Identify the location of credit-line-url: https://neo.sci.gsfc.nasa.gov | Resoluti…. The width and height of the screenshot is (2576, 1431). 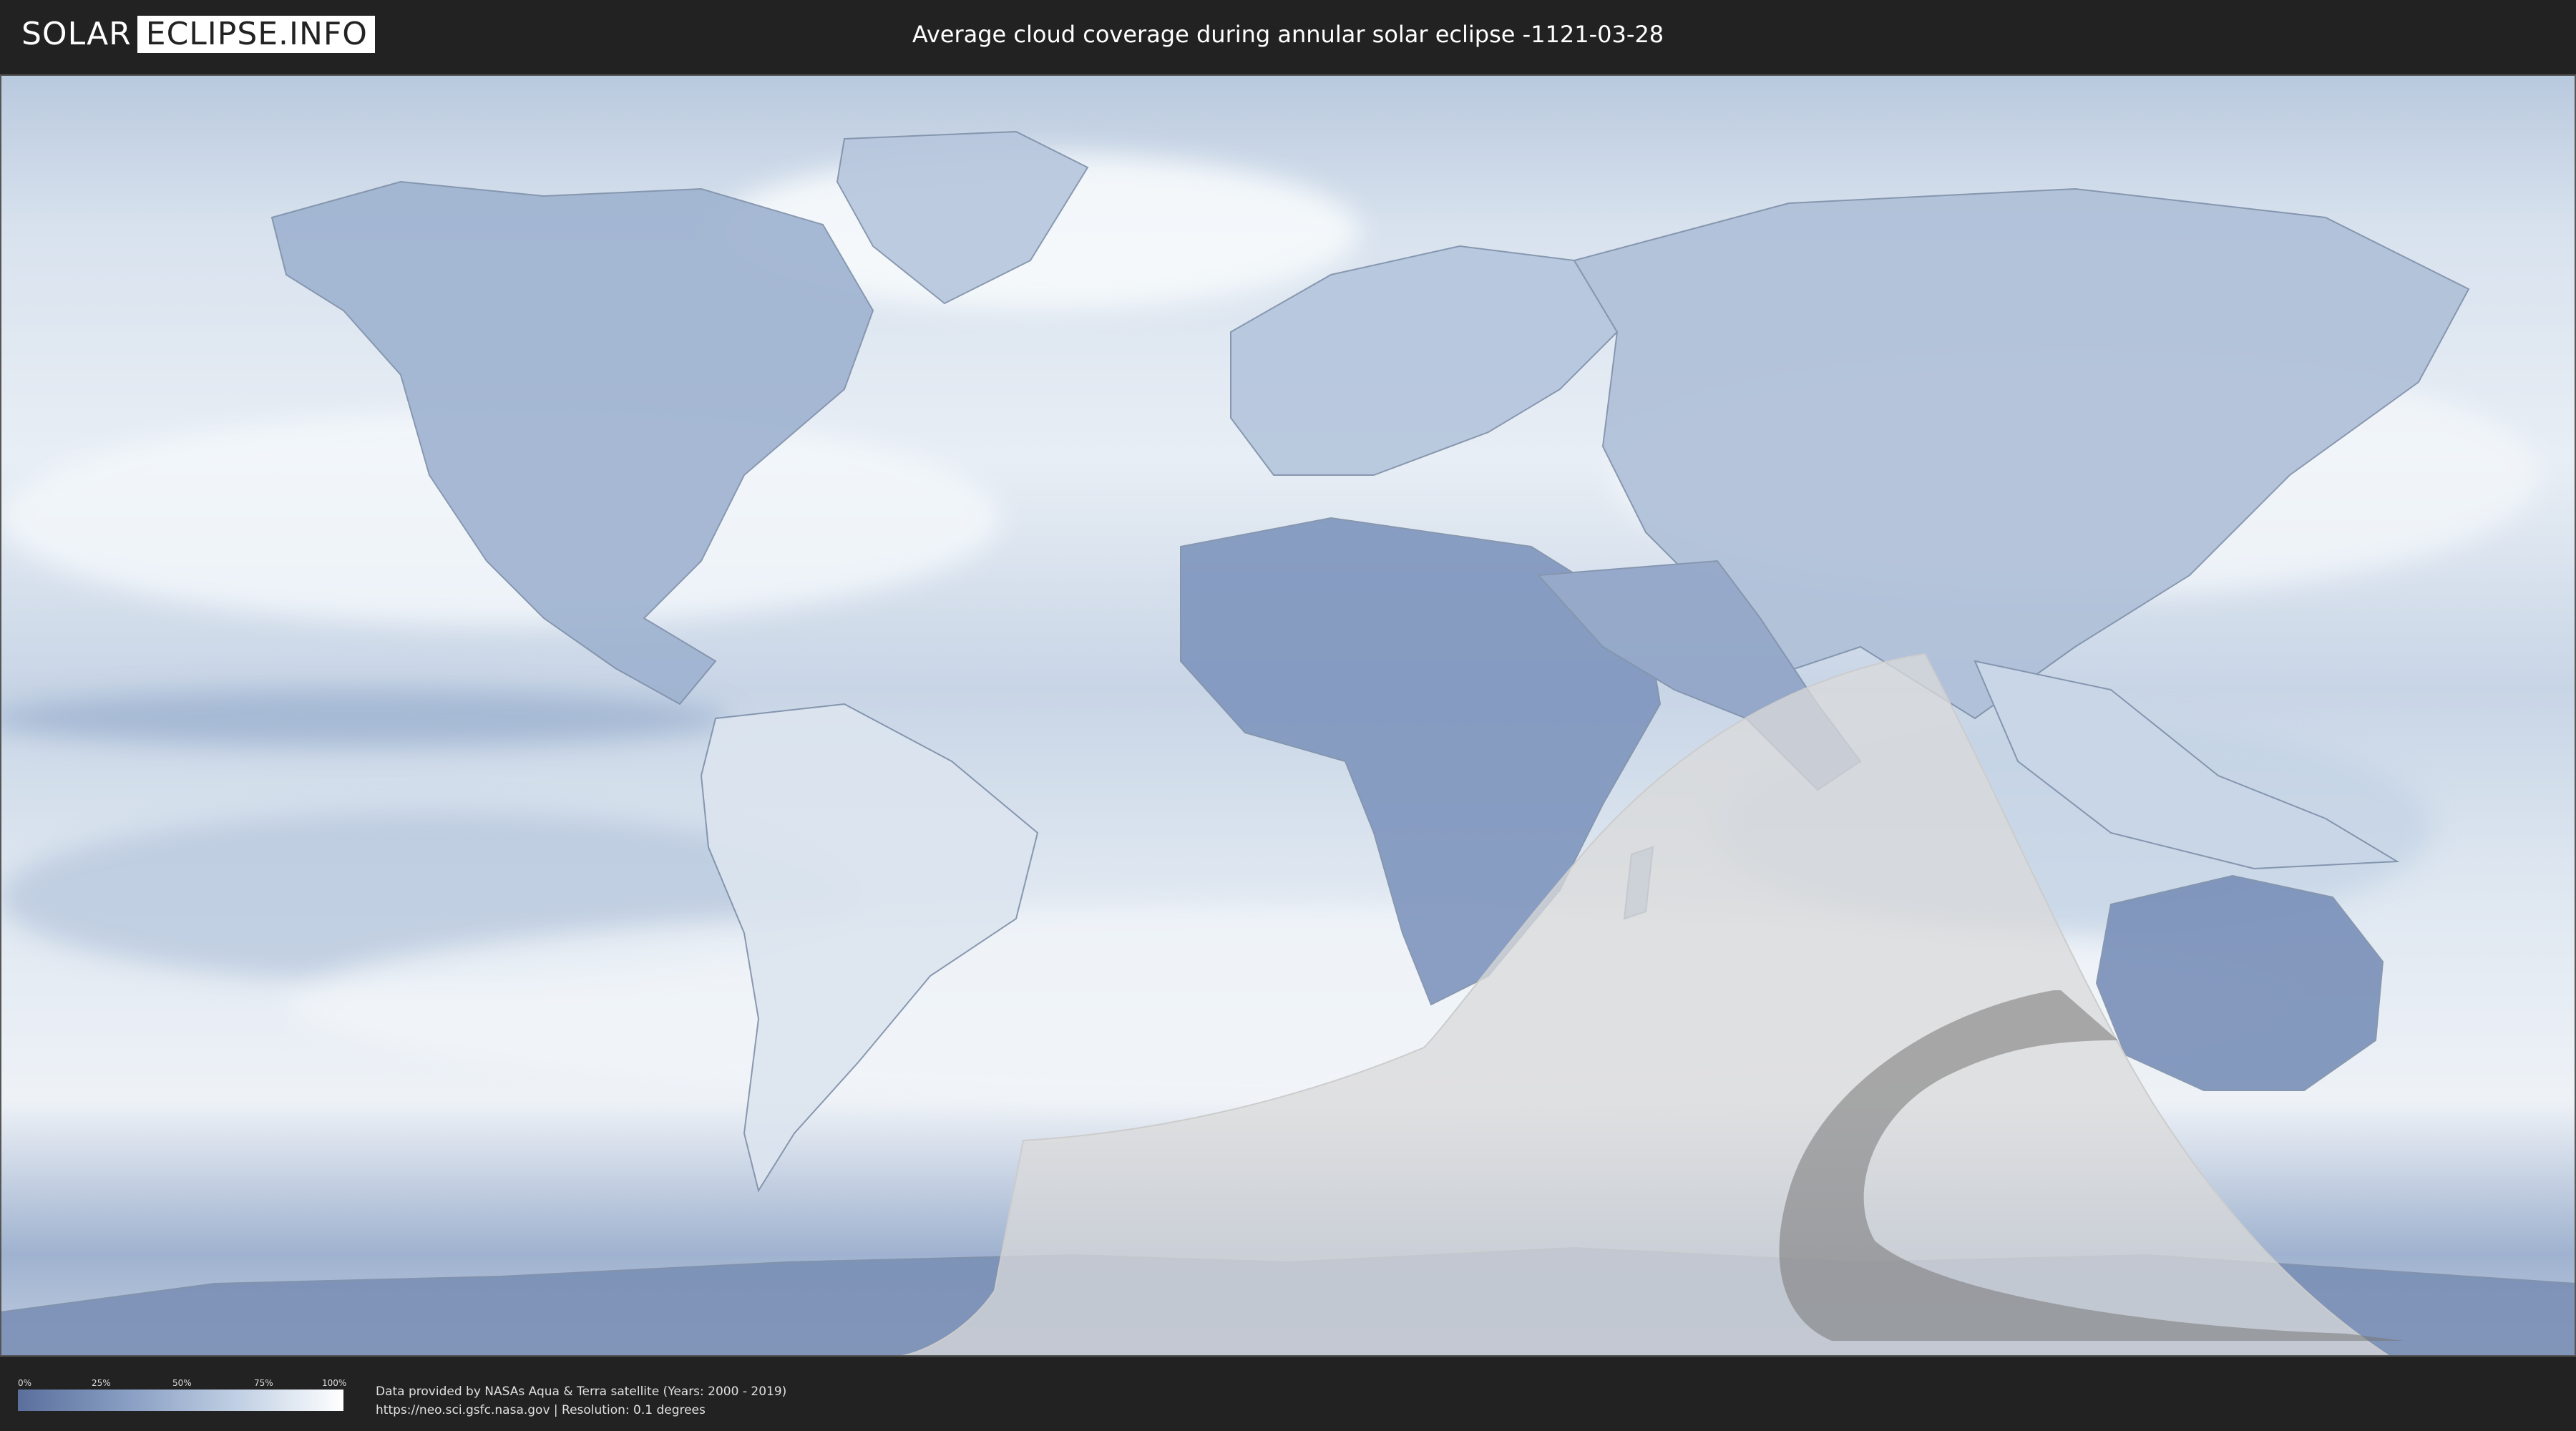
(581, 1410).